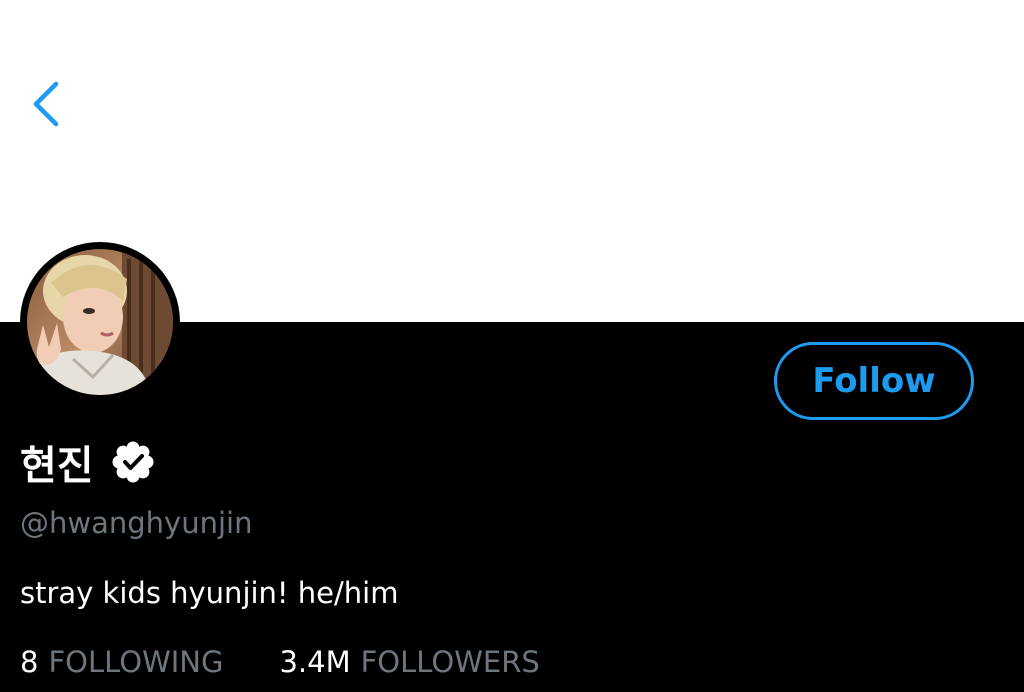  I want to click on avatar, so click(100, 322).